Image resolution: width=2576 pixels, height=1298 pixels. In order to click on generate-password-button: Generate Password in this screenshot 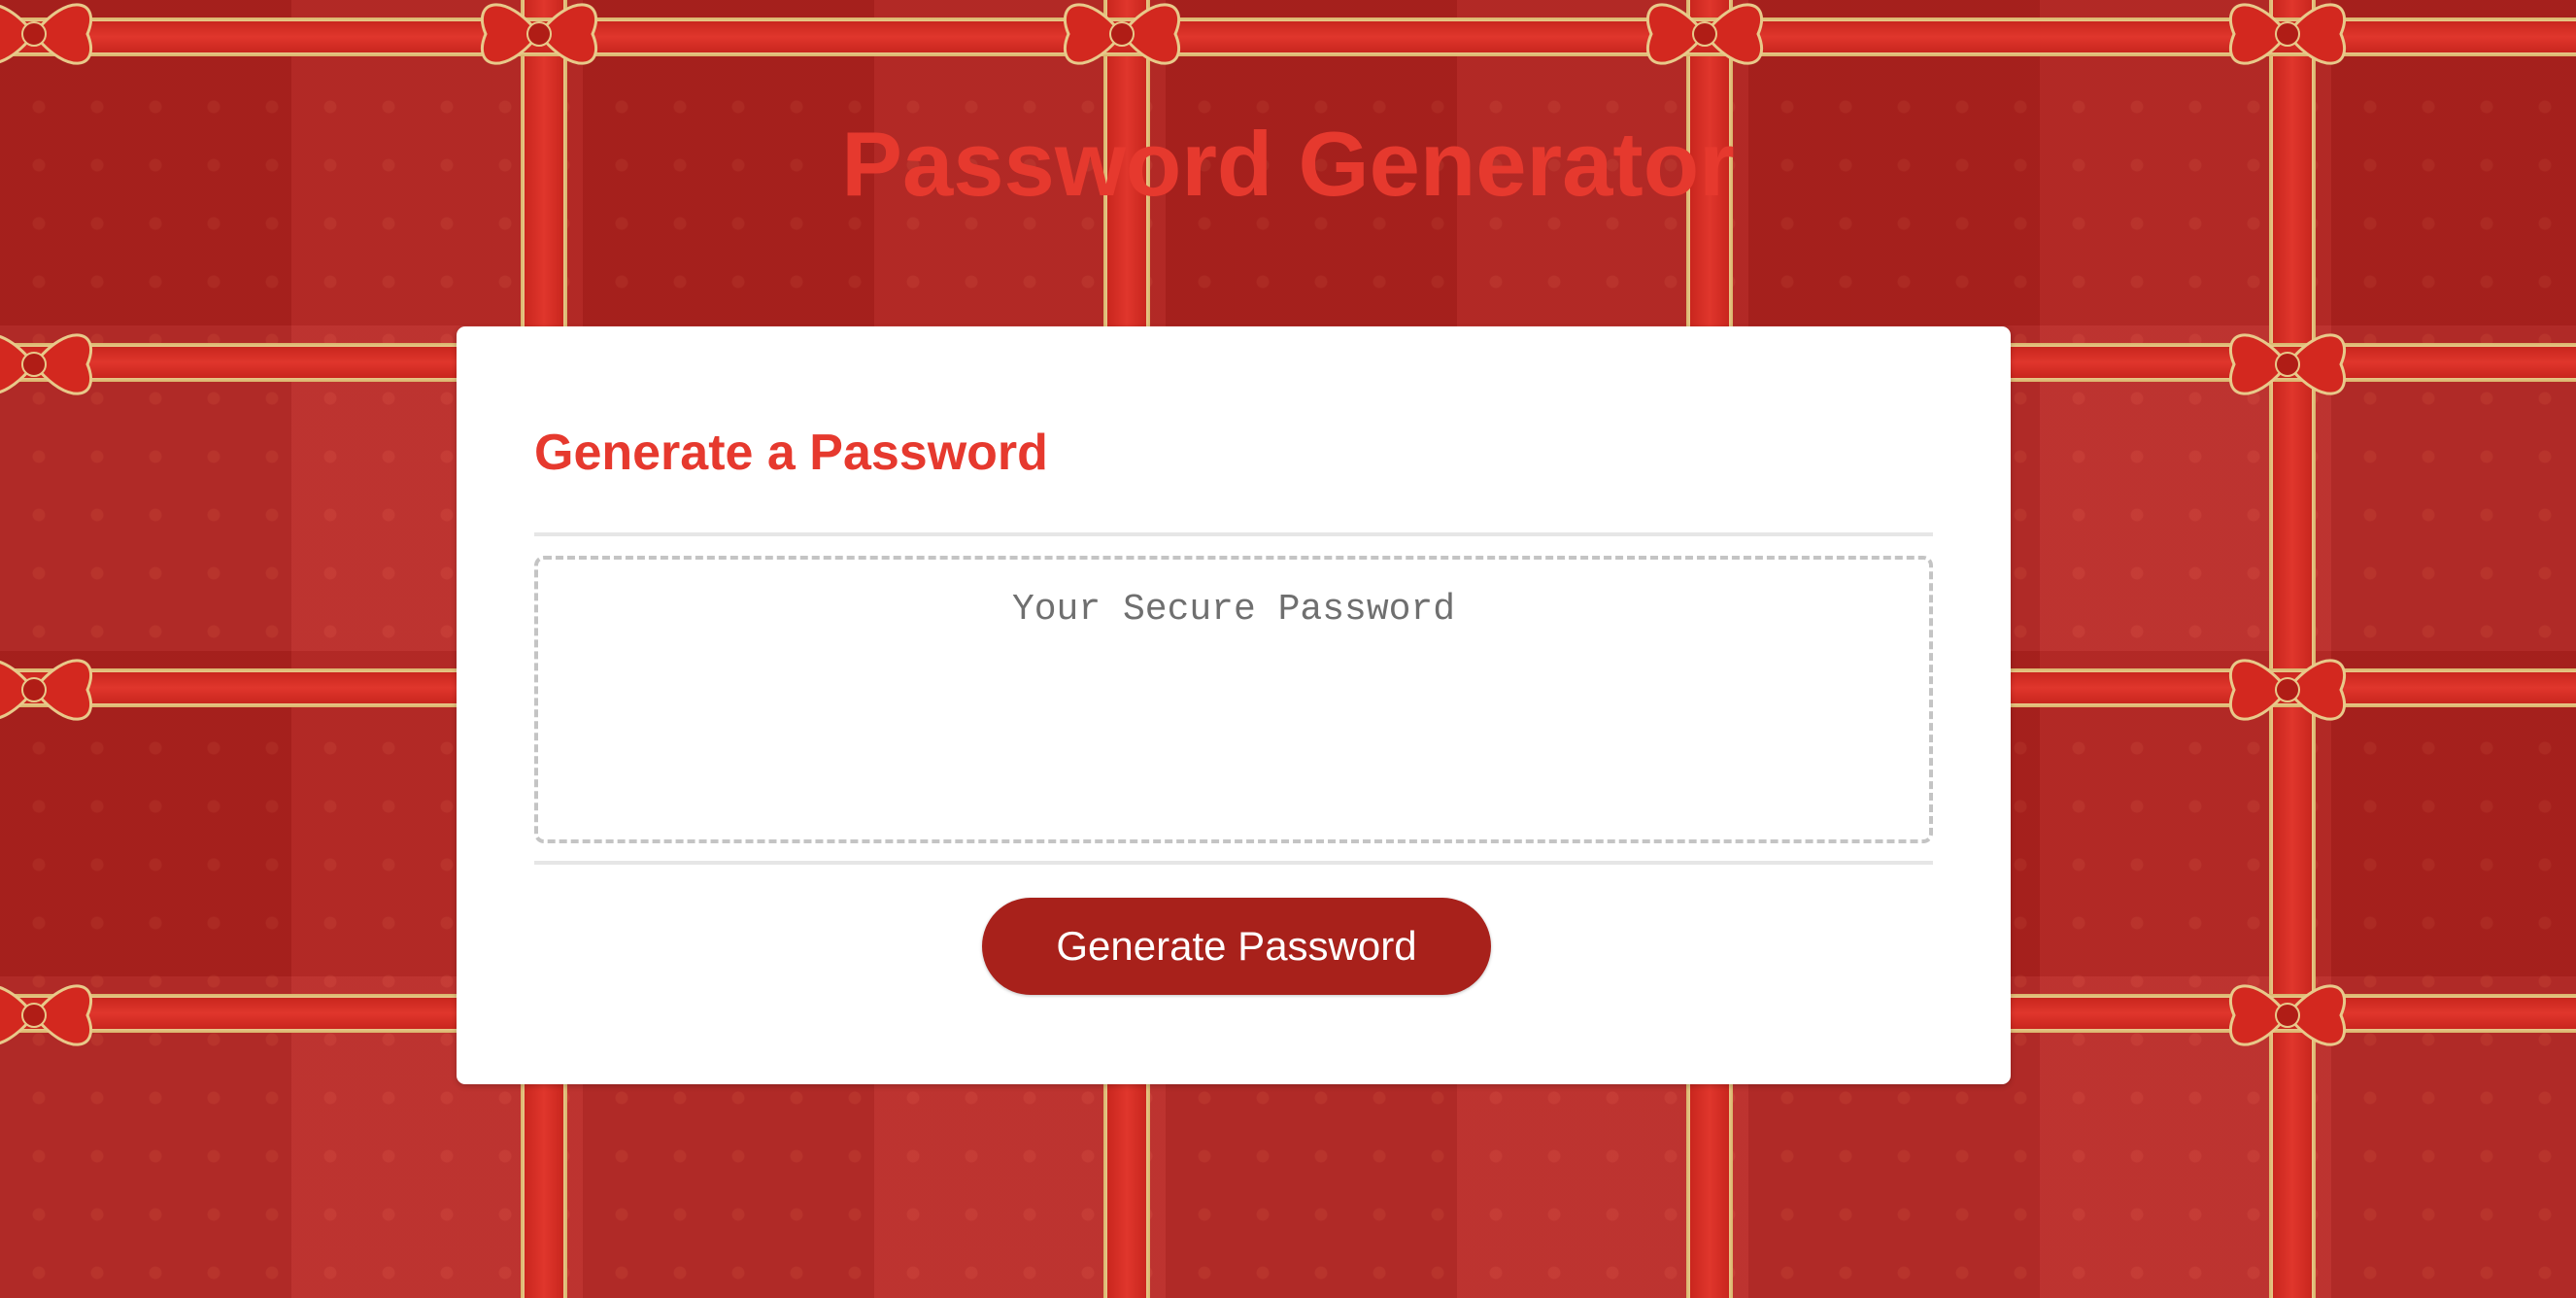, I will do `click(1236, 946)`.